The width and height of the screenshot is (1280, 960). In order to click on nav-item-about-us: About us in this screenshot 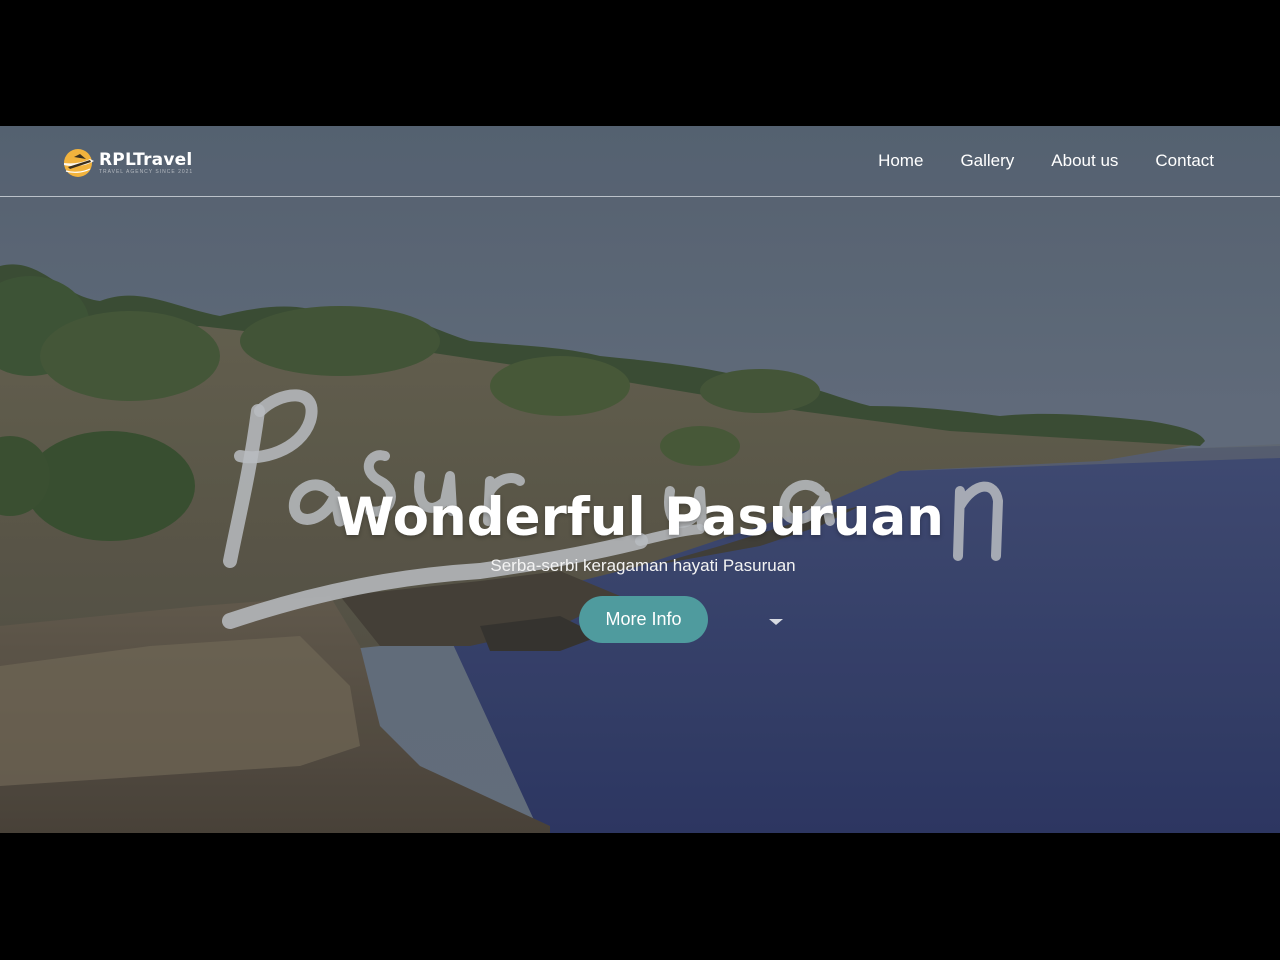, I will do `click(1084, 161)`.